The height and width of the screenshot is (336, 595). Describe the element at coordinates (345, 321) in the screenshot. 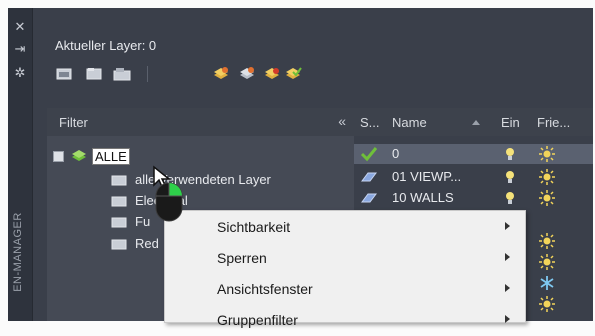

I see `menu-item-group-filter: Gruppenfilter` at that location.